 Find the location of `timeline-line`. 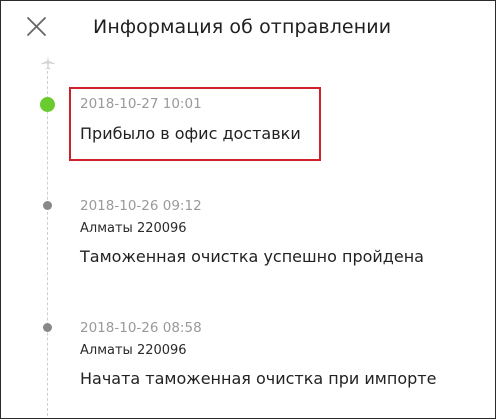

timeline-line is located at coordinates (48, 244).